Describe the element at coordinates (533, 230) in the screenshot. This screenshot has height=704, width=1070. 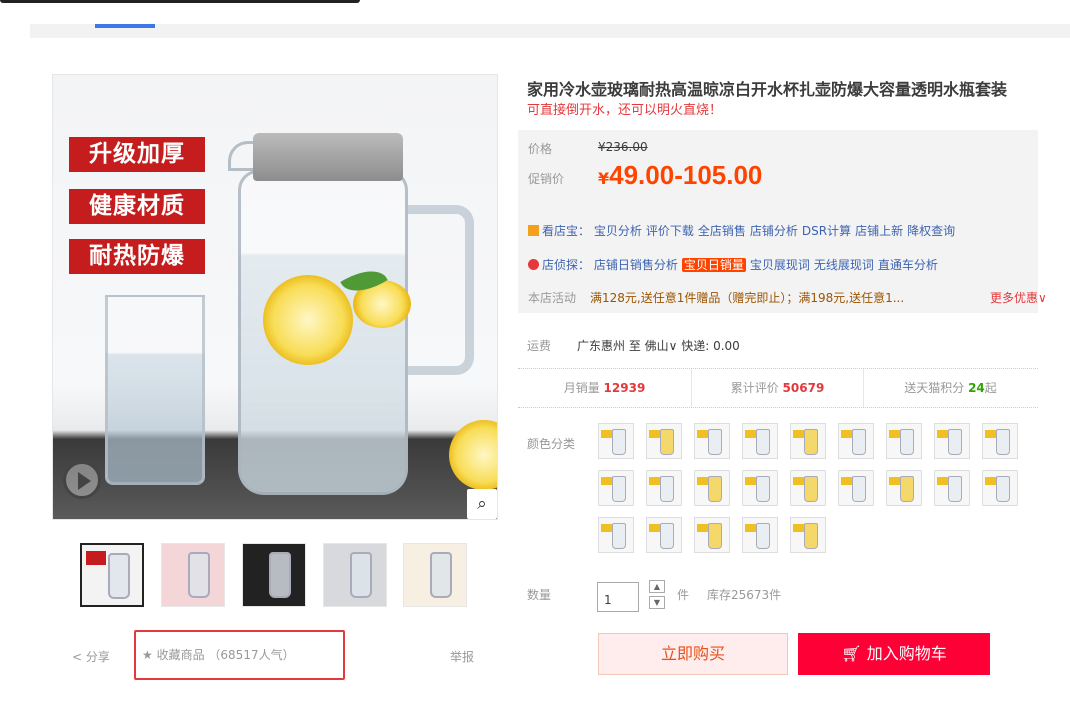
I see `kandianbao-icon` at that location.